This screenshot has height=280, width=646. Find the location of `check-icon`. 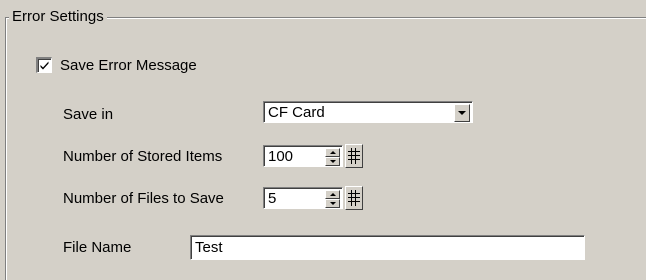

check-icon is located at coordinates (44, 65).